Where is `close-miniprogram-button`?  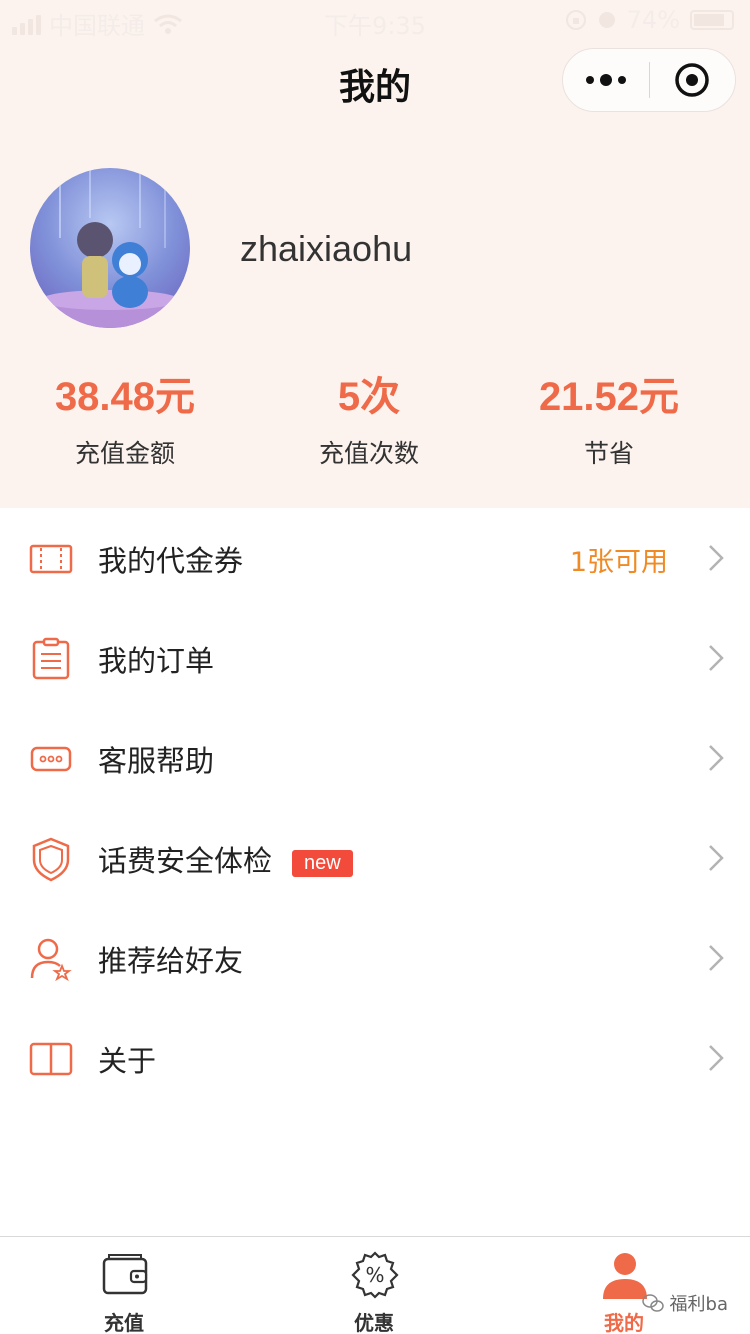 close-miniprogram-button is located at coordinates (692, 80).